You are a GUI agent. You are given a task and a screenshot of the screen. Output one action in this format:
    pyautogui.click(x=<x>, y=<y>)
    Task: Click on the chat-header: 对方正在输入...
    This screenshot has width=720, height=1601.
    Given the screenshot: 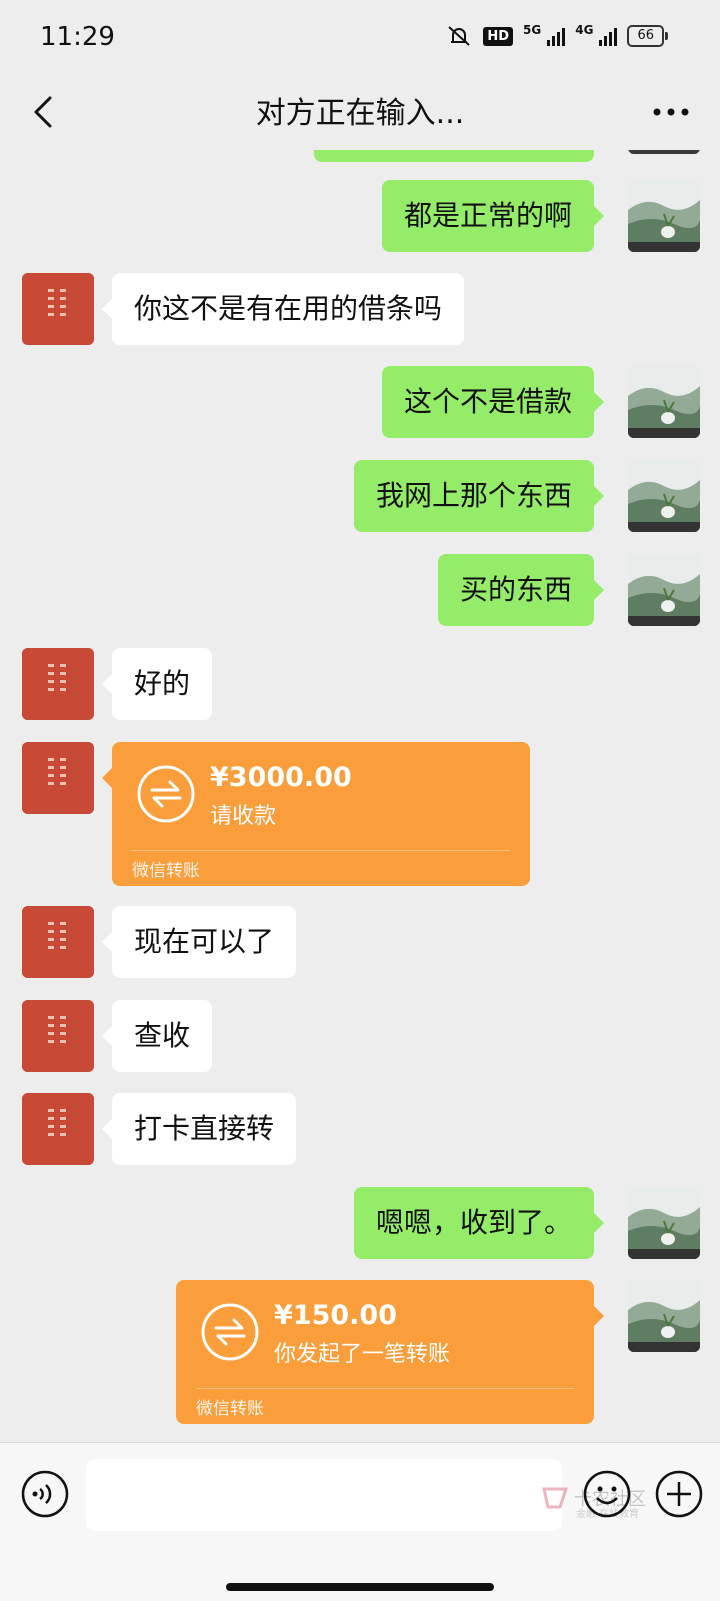 What is the action you would take?
    pyautogui.click(x=360, y=114)
    